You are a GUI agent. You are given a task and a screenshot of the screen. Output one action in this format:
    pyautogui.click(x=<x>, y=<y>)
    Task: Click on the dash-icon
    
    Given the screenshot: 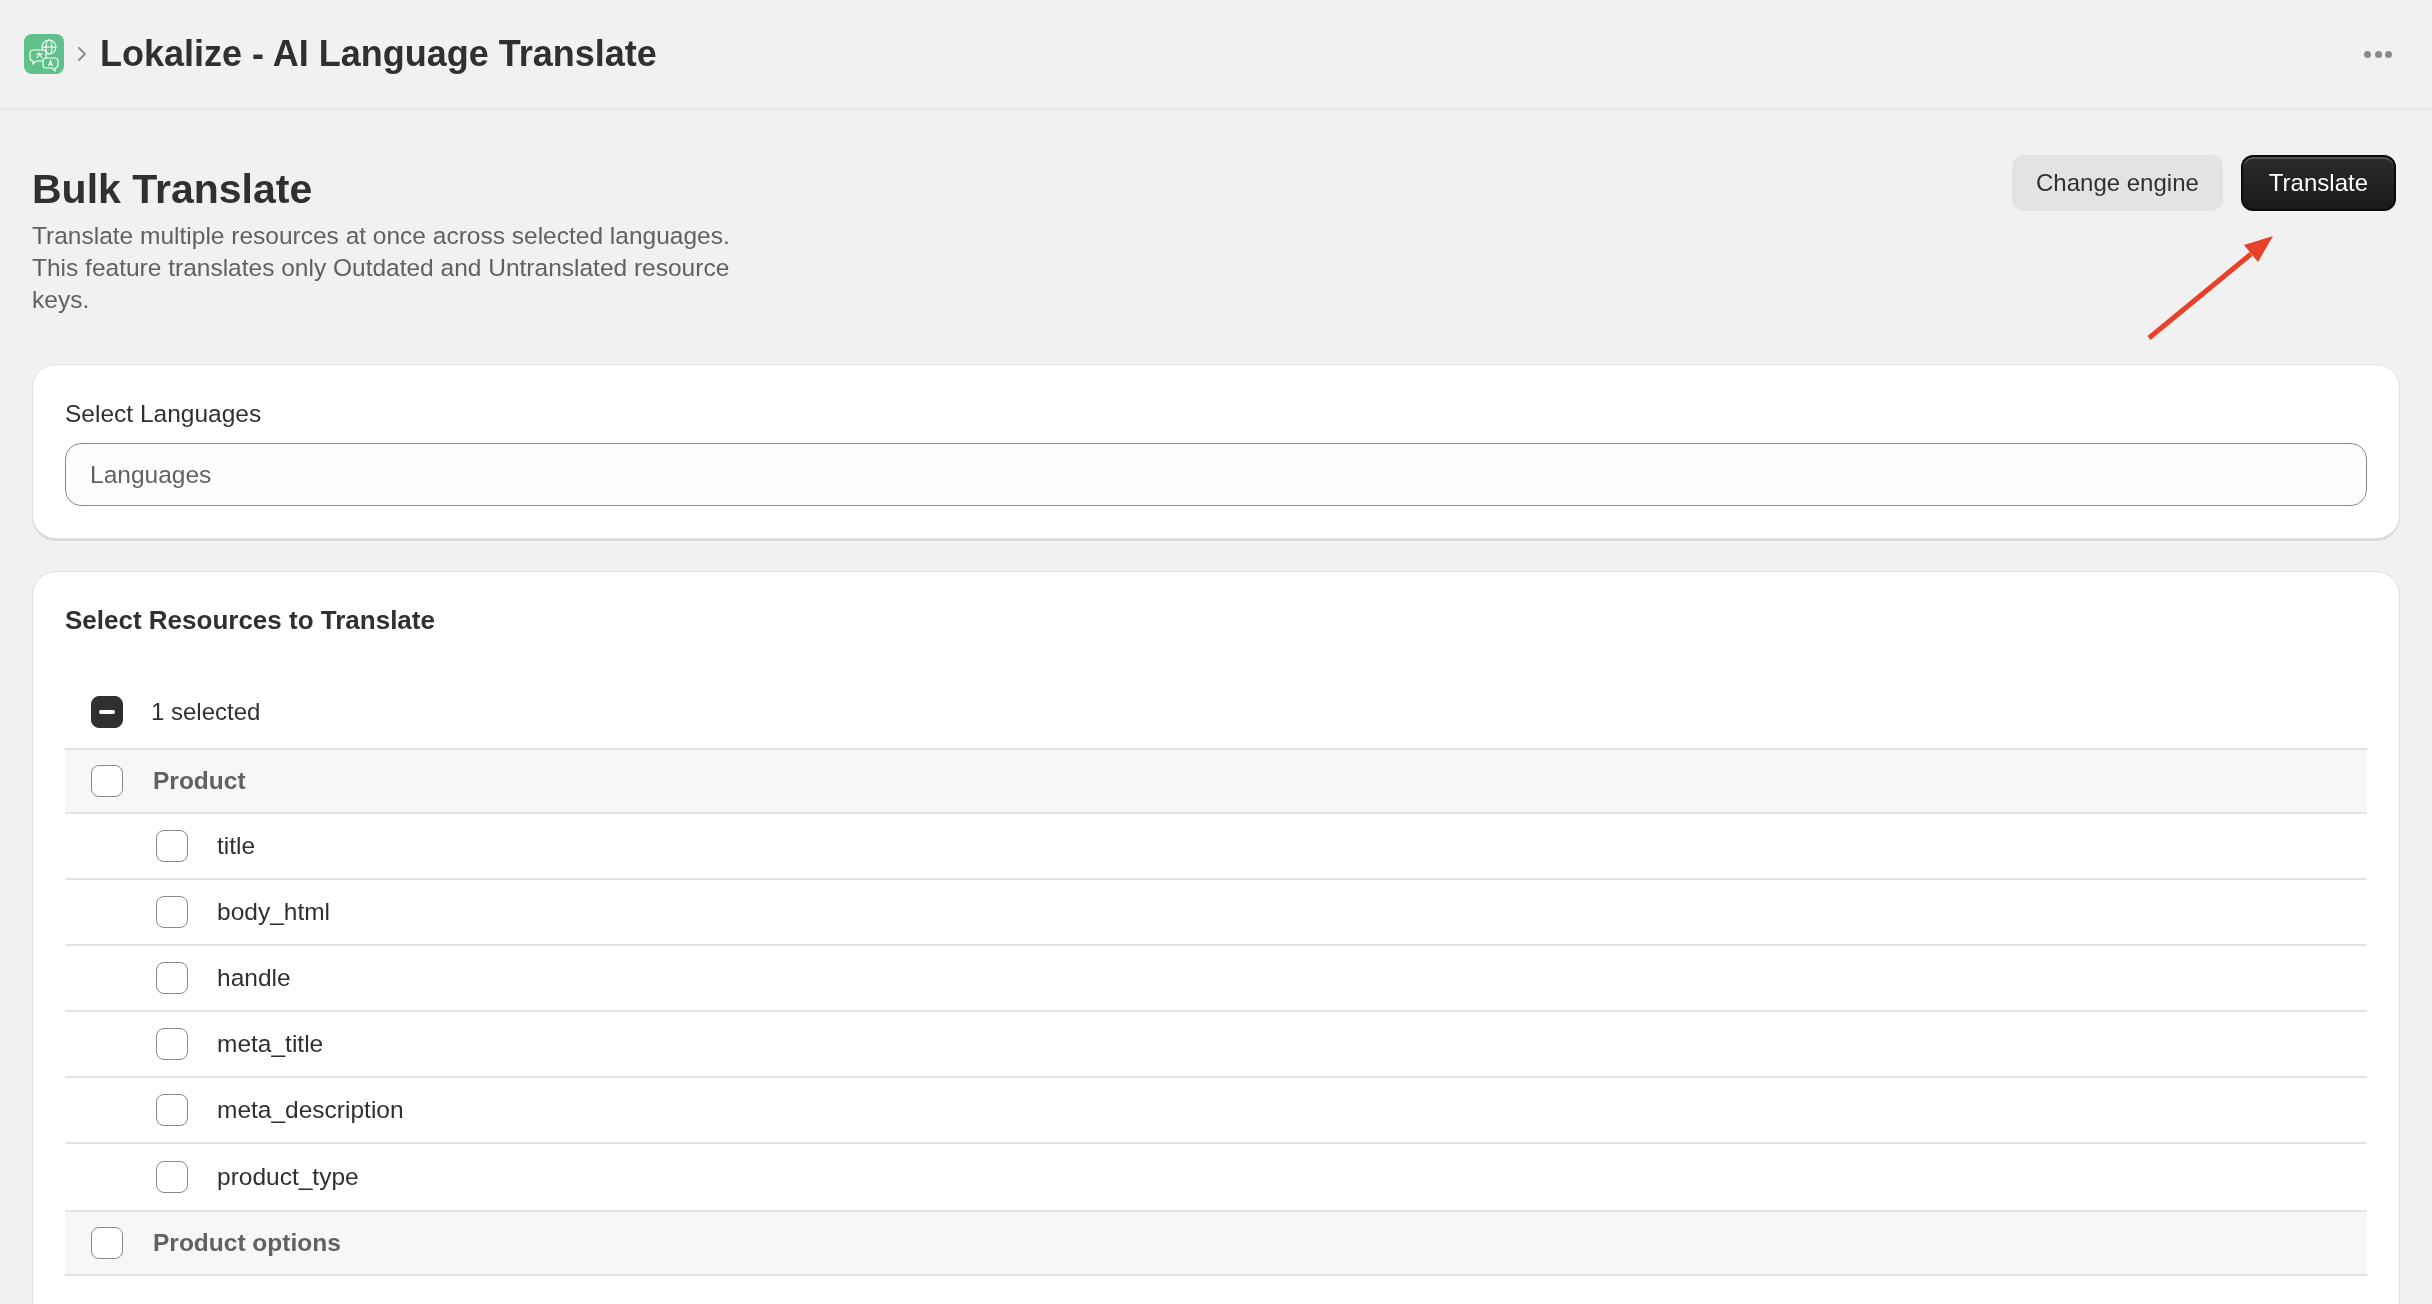 What is the action you would take?
    pyautogui.click(x=107, y=712)
    